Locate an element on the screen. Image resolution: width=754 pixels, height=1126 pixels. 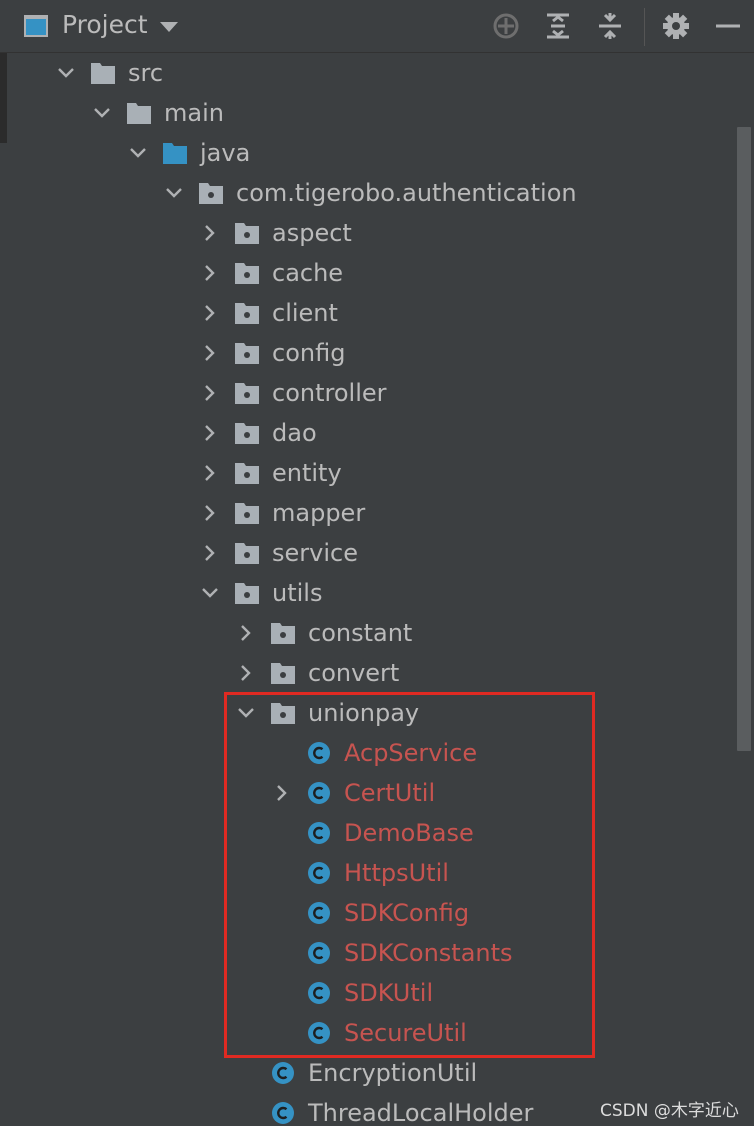
tree-node-certutil: CertUtil is located at coordinates (370, 793).